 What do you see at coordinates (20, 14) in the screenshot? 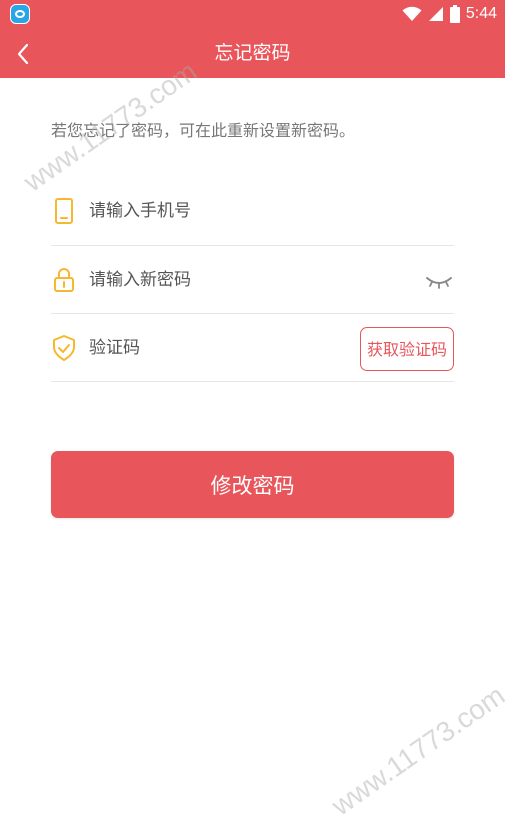
I see `app-notification-icon` at bounding box center [20, 14].